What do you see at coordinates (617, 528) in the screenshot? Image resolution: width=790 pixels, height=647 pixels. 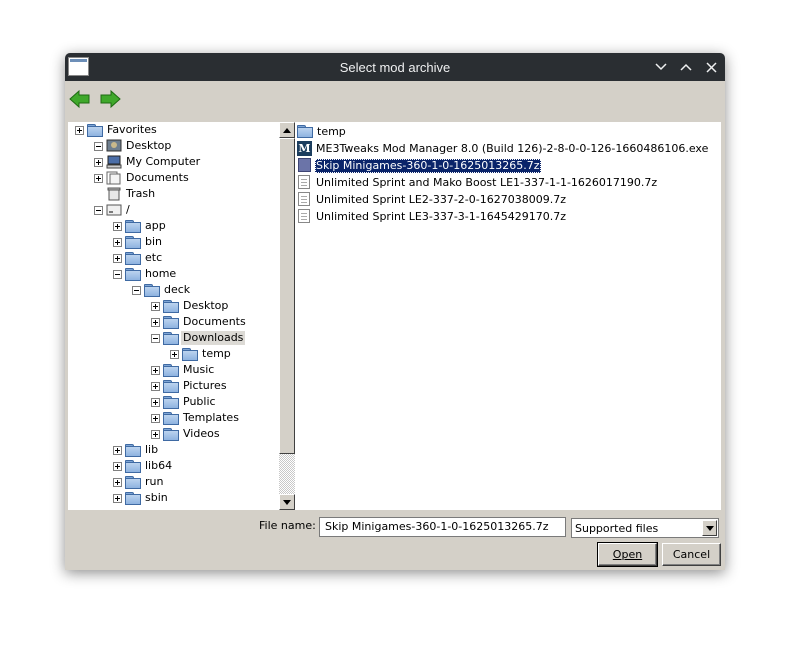 I see `file-type-value: Supported files` at bounding box center [617, 528].